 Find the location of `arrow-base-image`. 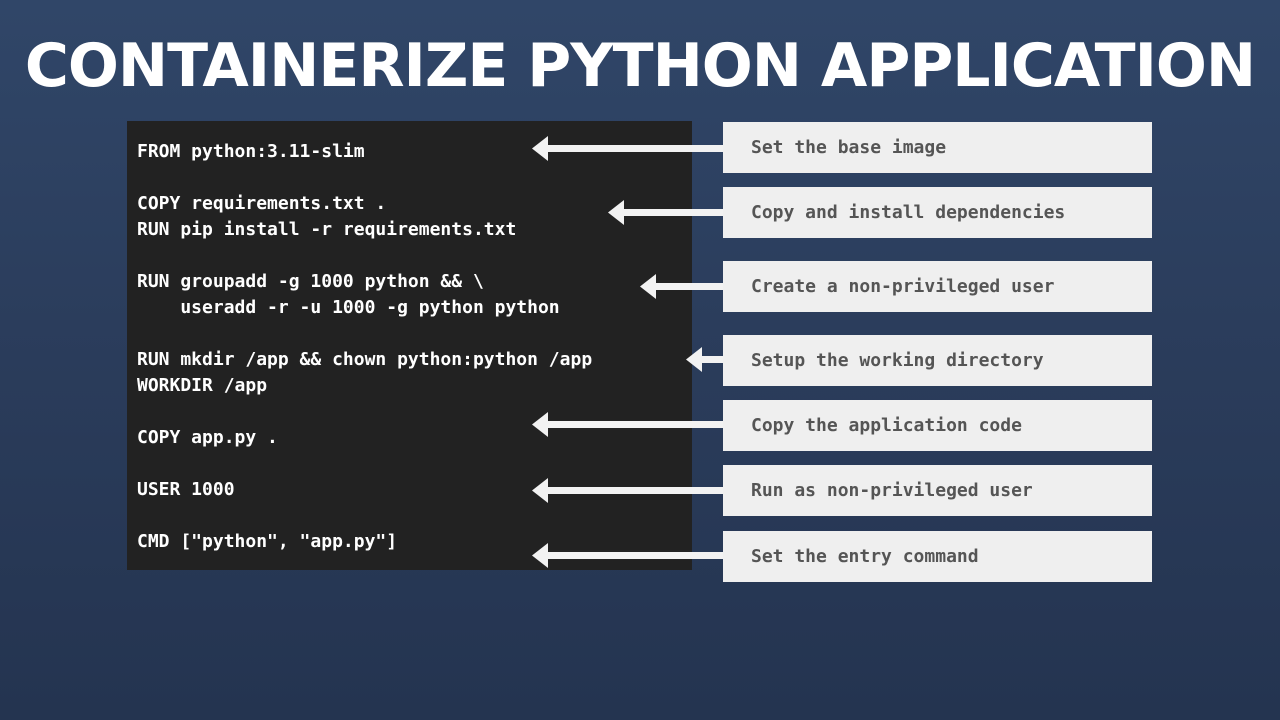

arrow-base-image is located at coordinates (627, 148).